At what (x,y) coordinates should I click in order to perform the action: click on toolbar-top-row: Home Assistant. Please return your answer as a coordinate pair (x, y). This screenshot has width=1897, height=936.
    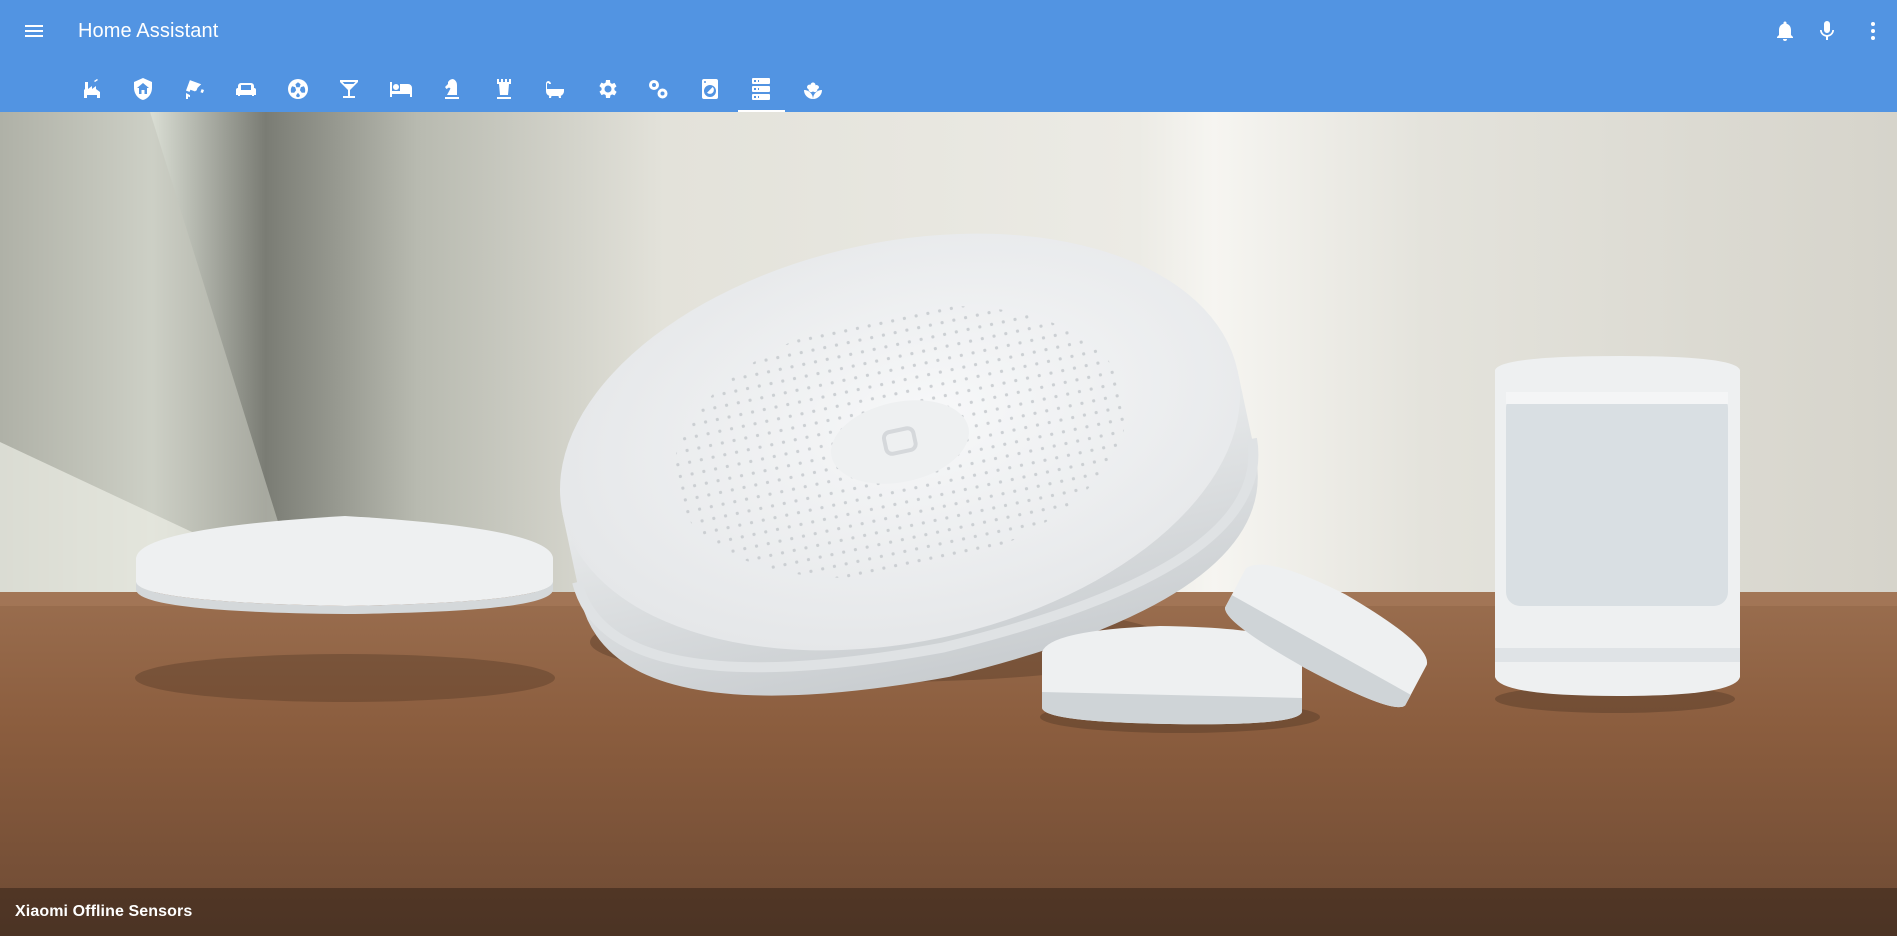
    Looking at the image, I should click on (948, 31).